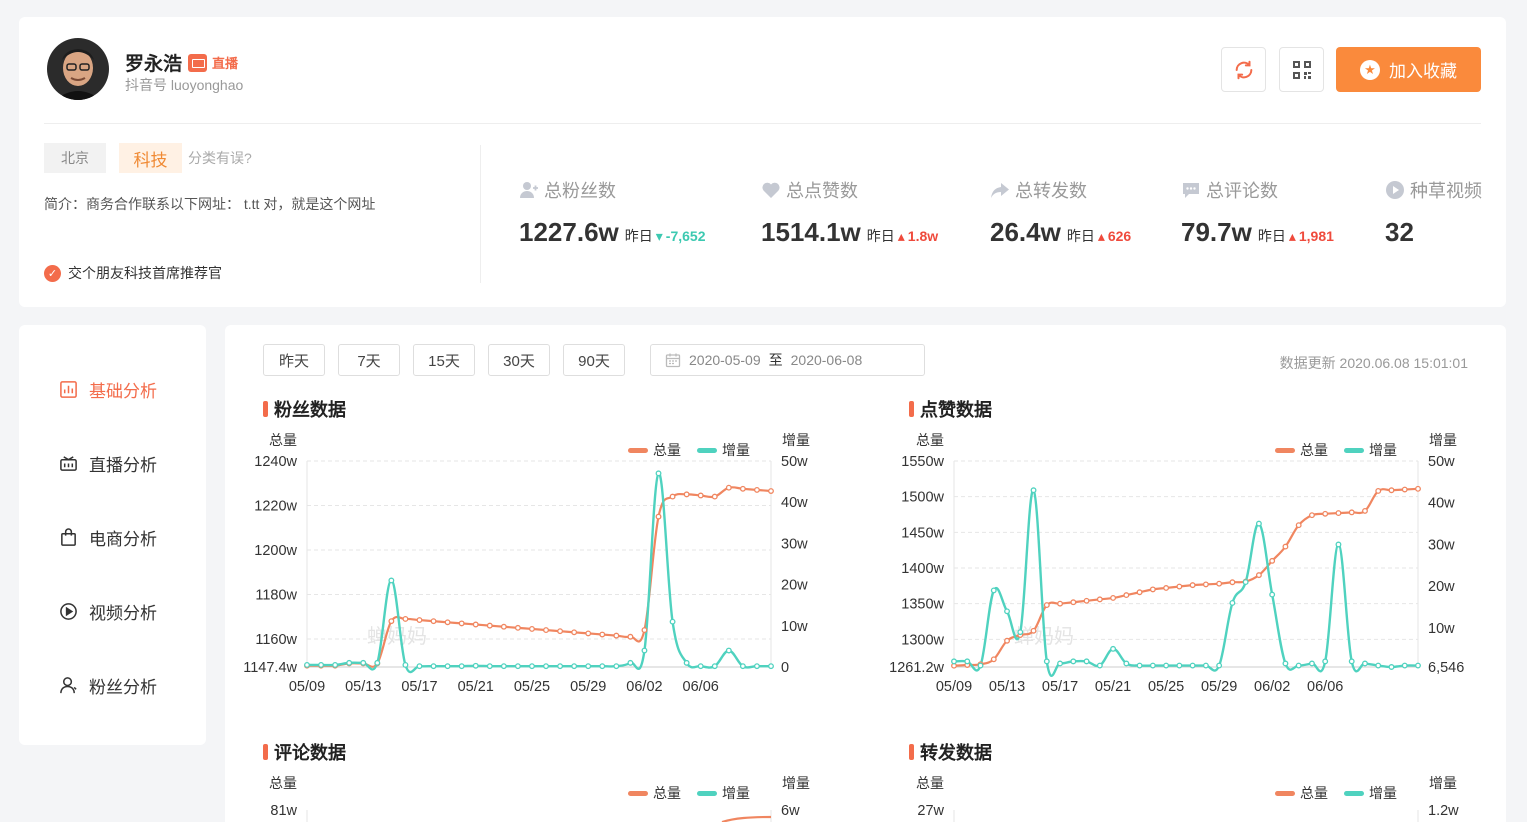  I want to click on left-tick-label: 1500w, so click(922, 498).